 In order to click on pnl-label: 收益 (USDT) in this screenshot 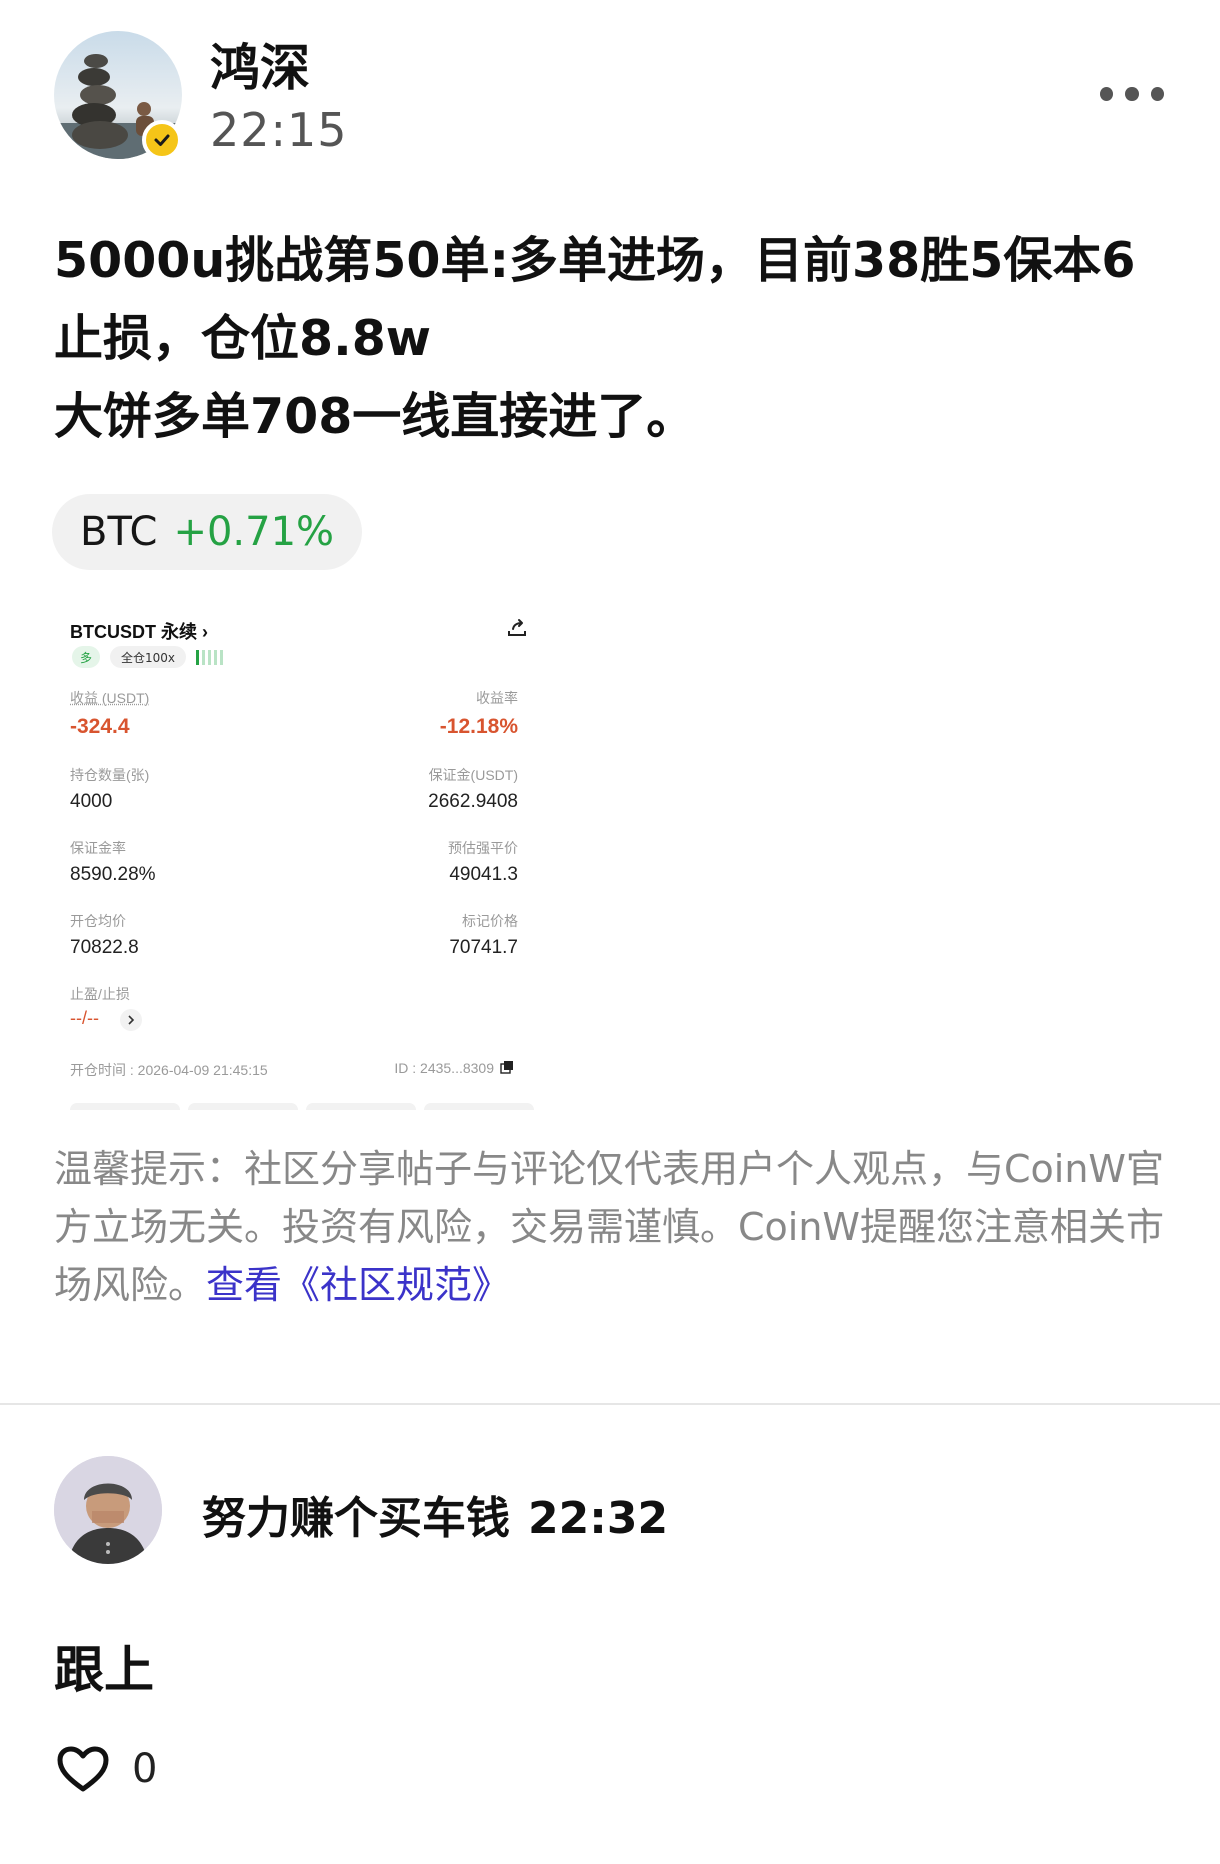, I will do `click(110, 698)`.